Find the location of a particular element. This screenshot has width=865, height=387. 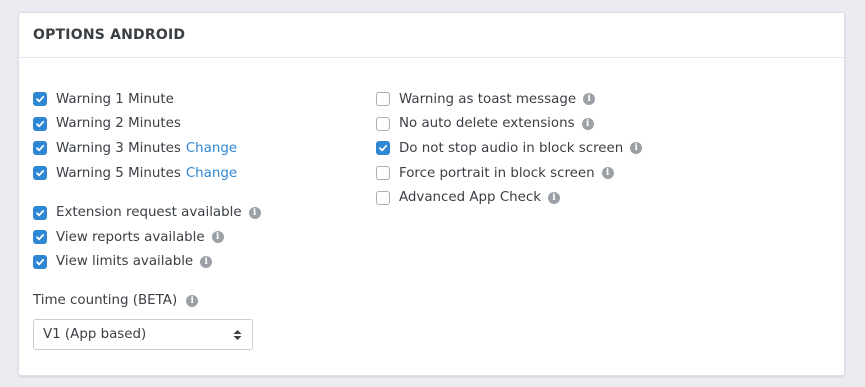

option-label: Extension request available is located at coordinates (149, 213).